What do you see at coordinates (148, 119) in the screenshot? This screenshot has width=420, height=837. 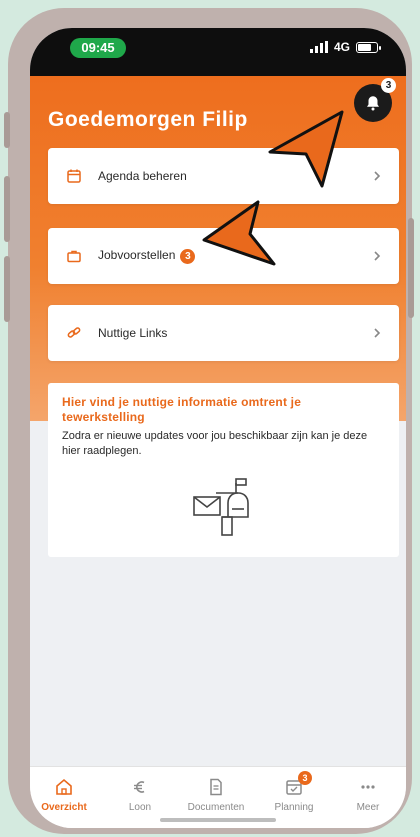 I see `greeting-title: Goedemorgen Filip` at bounding box center [148, 119].